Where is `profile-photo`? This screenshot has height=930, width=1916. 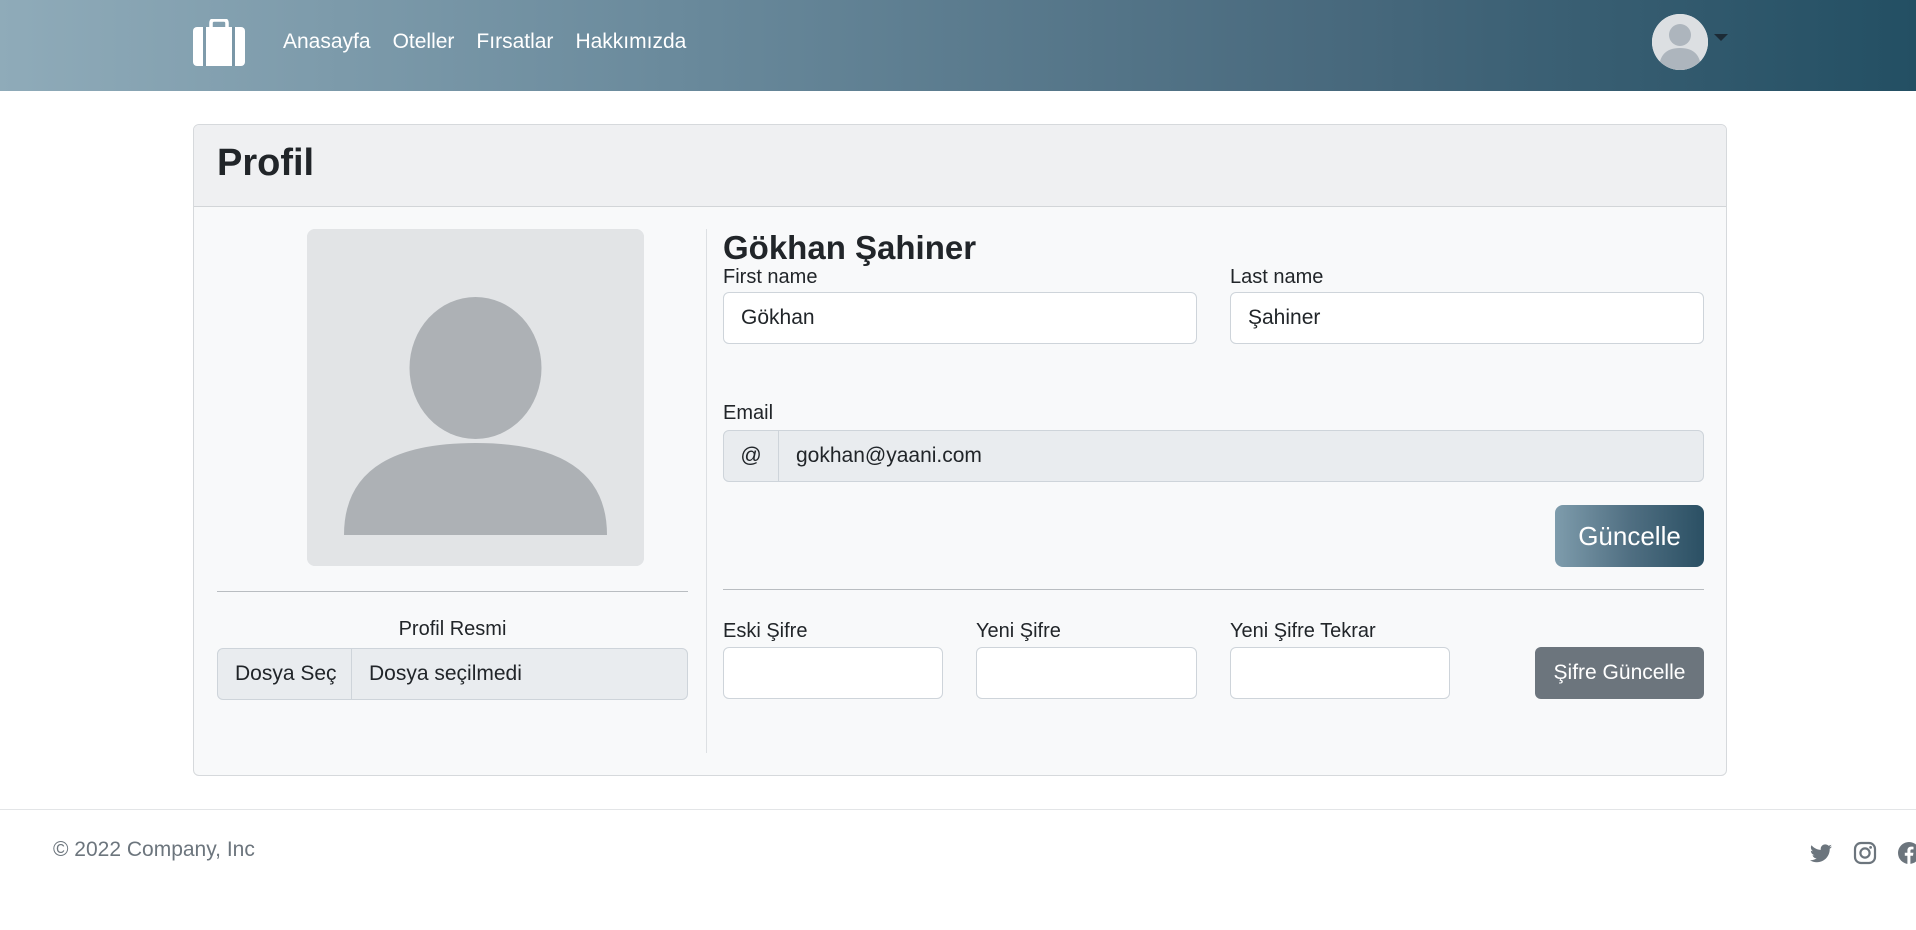
profile-photo is located at coordinates (475, 397).